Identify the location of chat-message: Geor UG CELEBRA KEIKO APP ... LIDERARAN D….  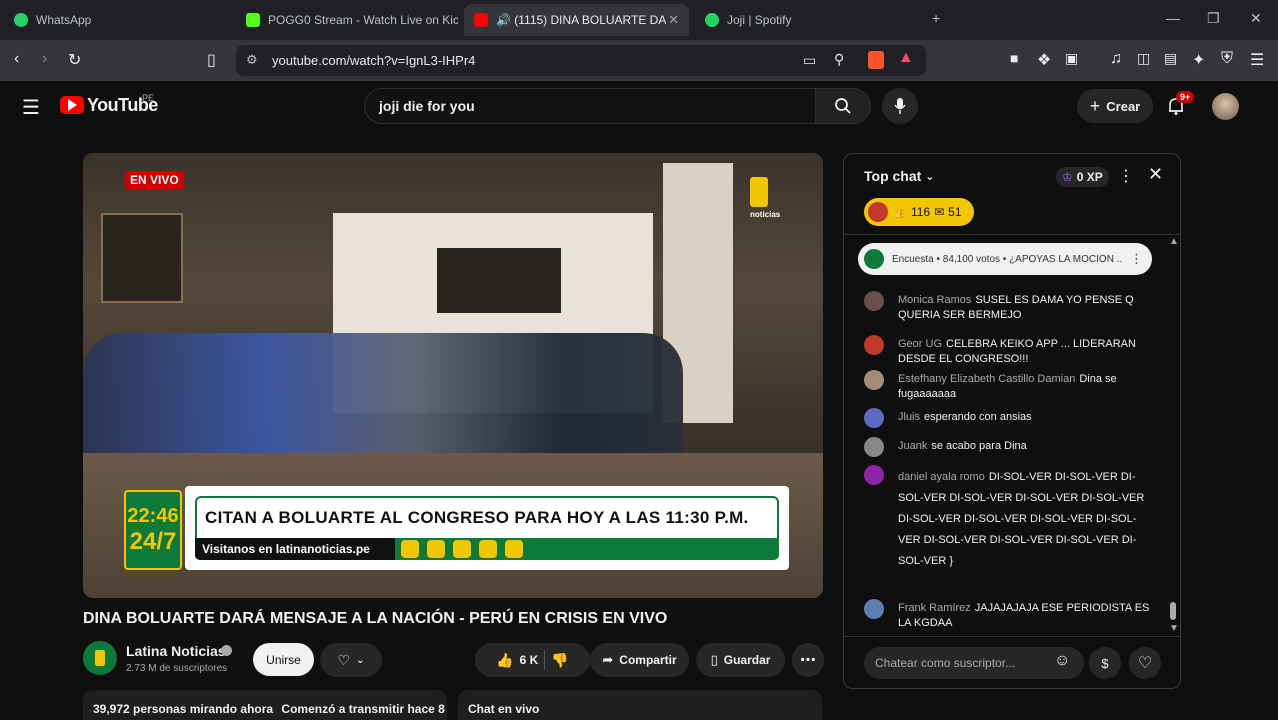
(1004, 352).